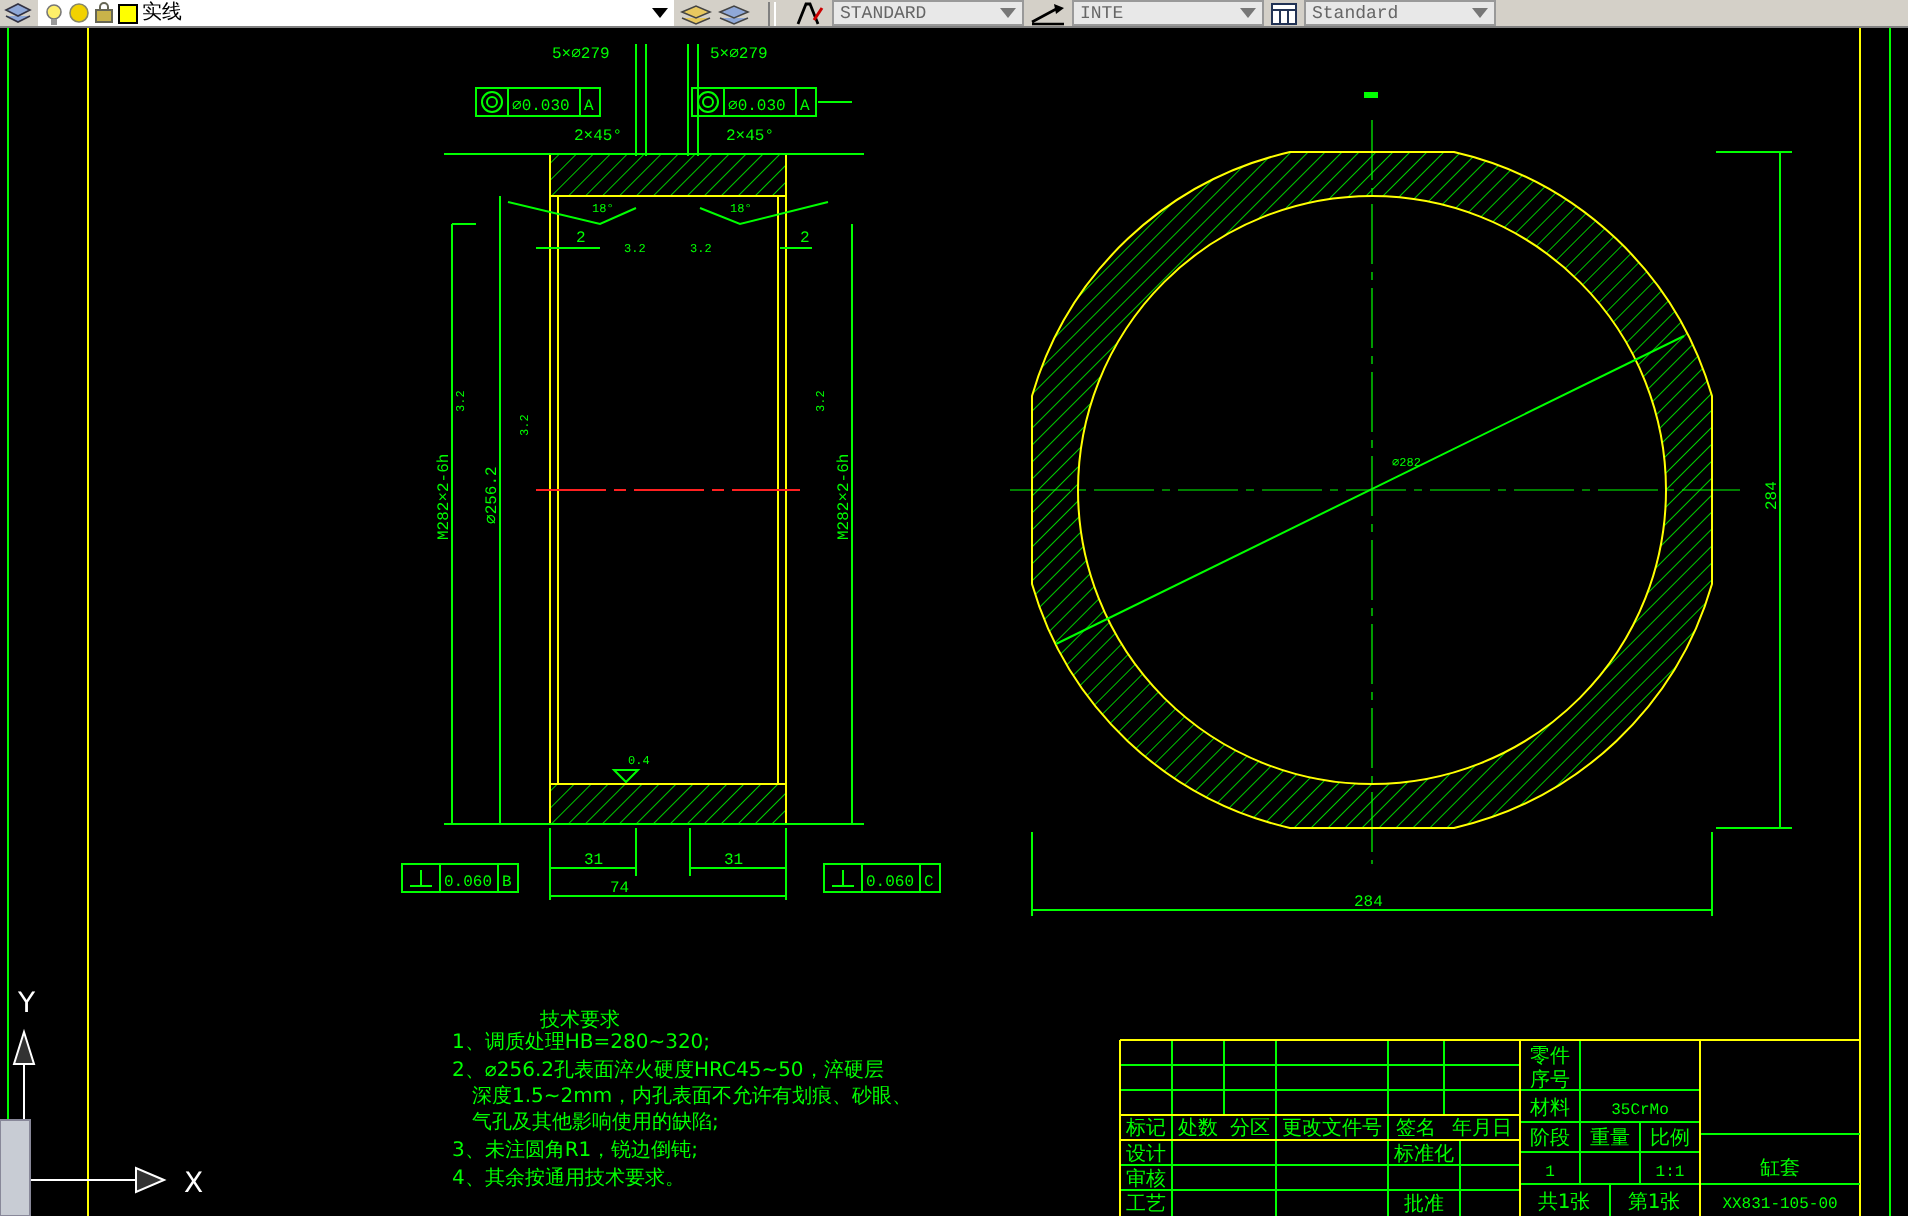  What do you see at coordinates (1564, 1203) in the screenshot?
I see `sheet-count: 共1张` at bounding box center [1564, 1203].